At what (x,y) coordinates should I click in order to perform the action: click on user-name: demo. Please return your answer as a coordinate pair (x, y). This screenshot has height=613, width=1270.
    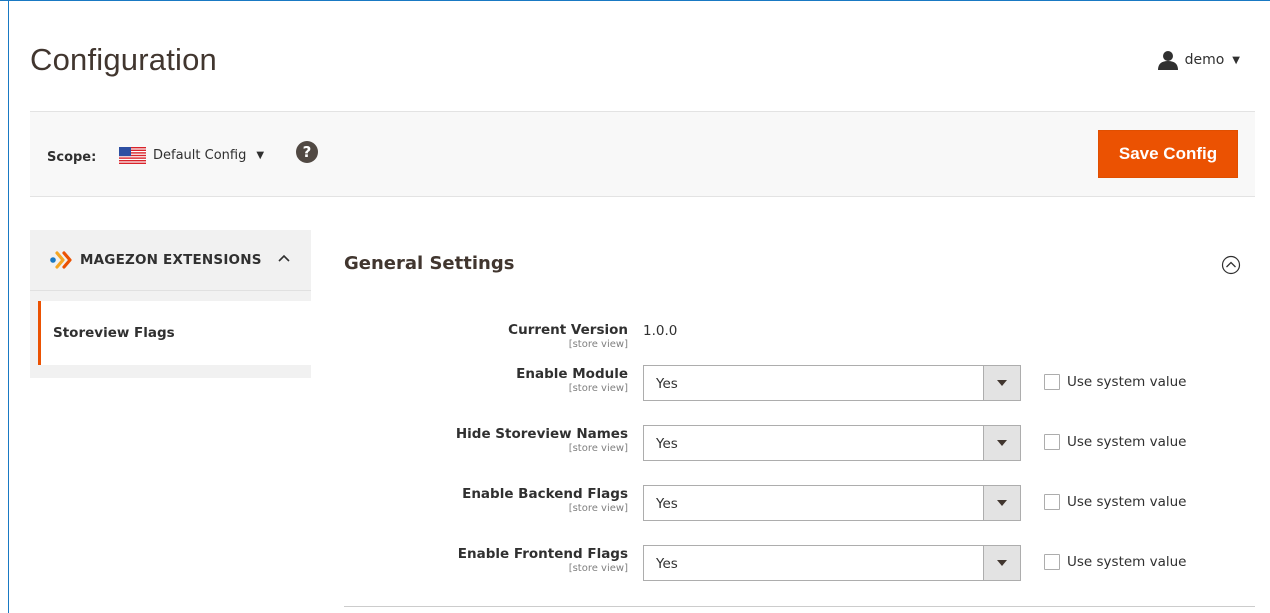
    Looking at the image, I should click on (1204, 60).